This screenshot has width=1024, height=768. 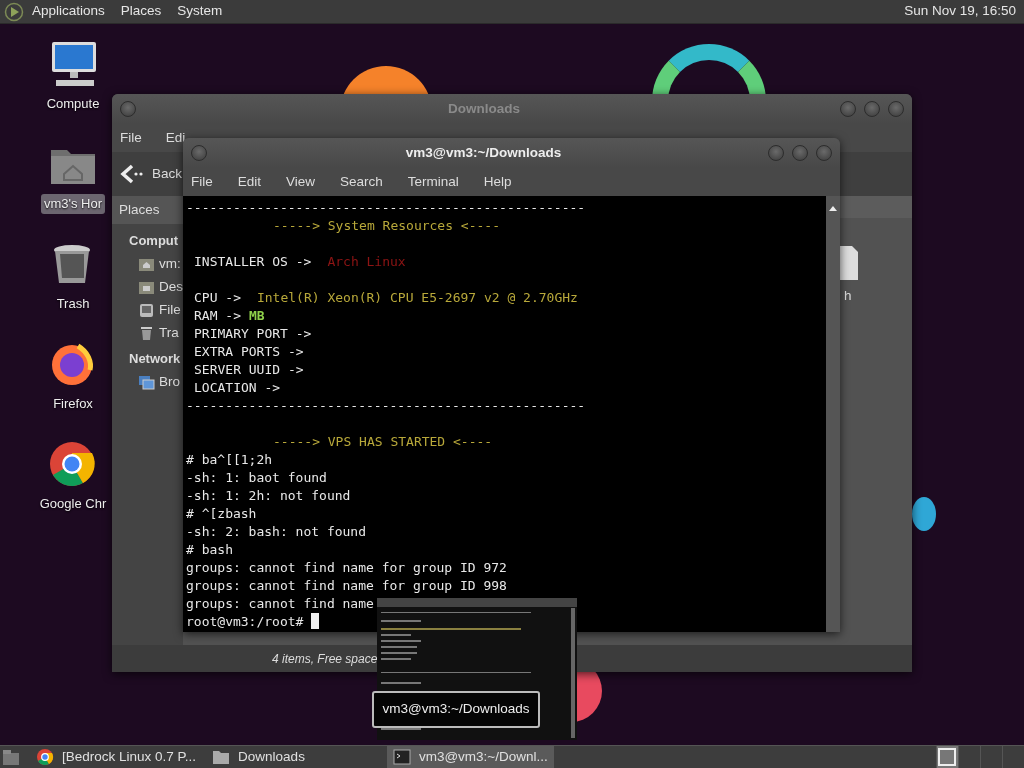 What do you see at coordinates (245, 621) in the screenshot?
I see `terminal-line: root@vm3:/root#` at bounding box center [245, 621].